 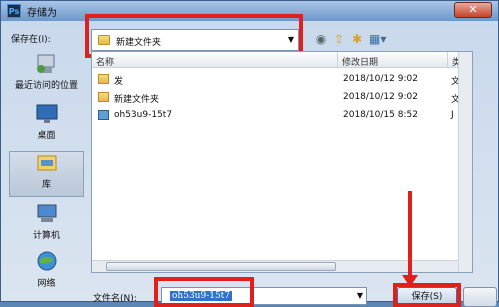 I want to click on network-icon, so click(x=46, y=261).